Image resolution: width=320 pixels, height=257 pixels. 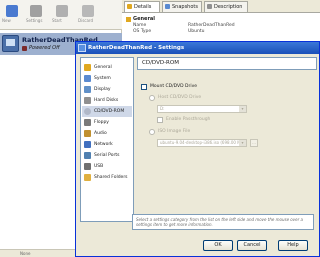 What do you see at coordinates (160, 120) in the screenshot?
I see `passthrough-checkbox` at bounding box center [160, 120].